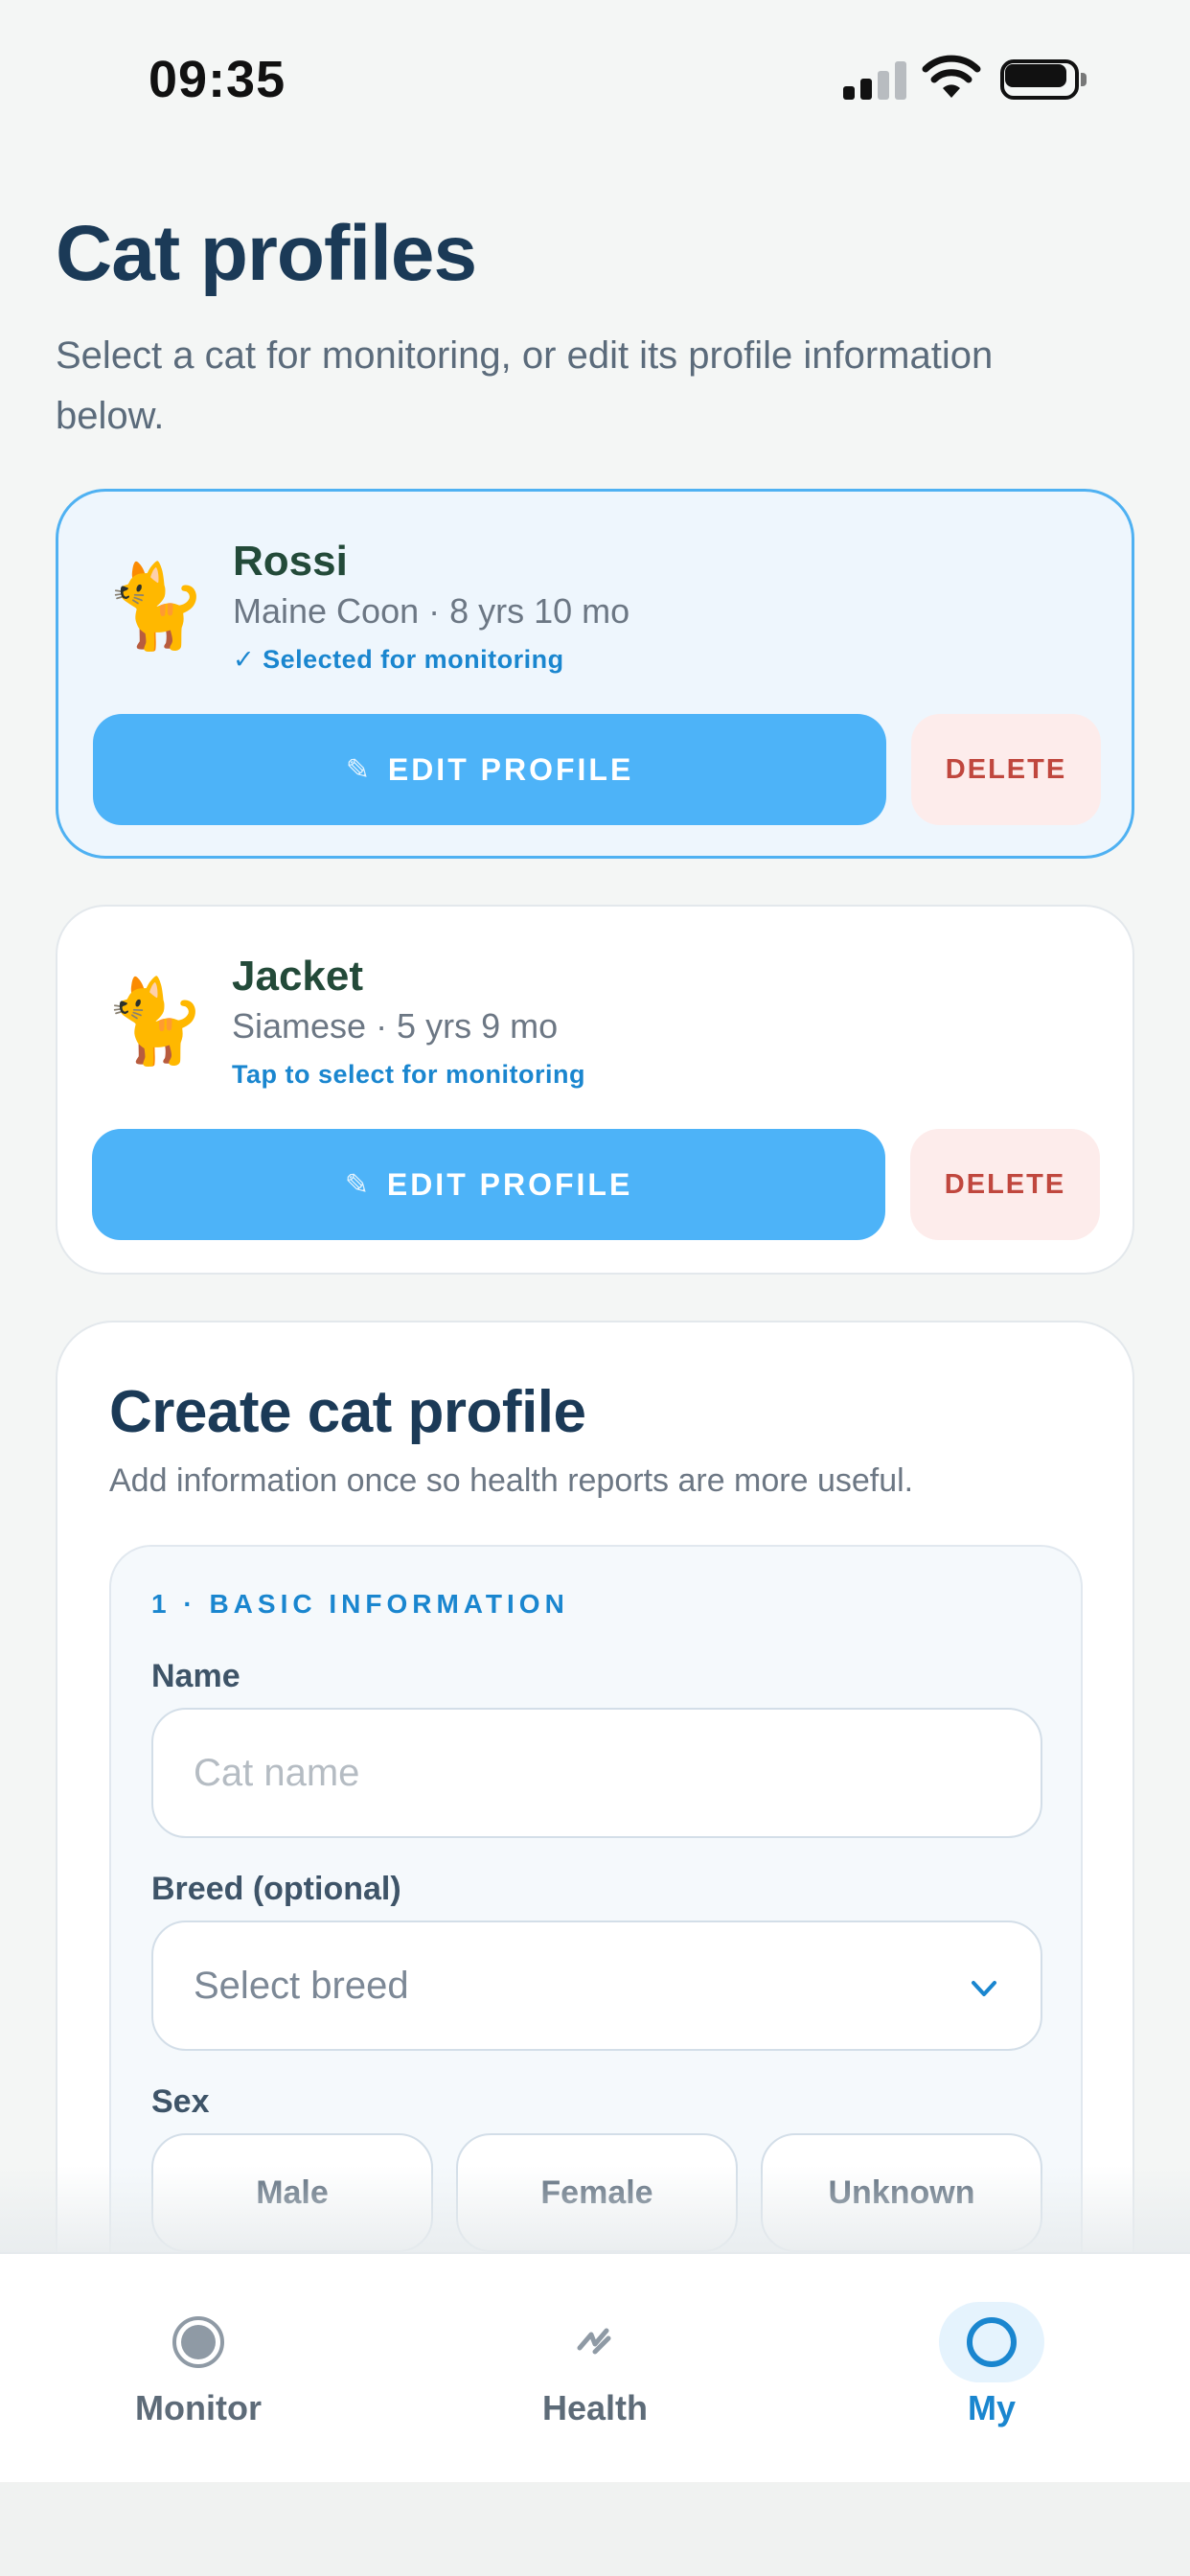 Image resolution: width=1190 pixels, height=2576 pixels. I want to click on section-label: 1 · BASIC INFORMATION, so click(360, 1604).